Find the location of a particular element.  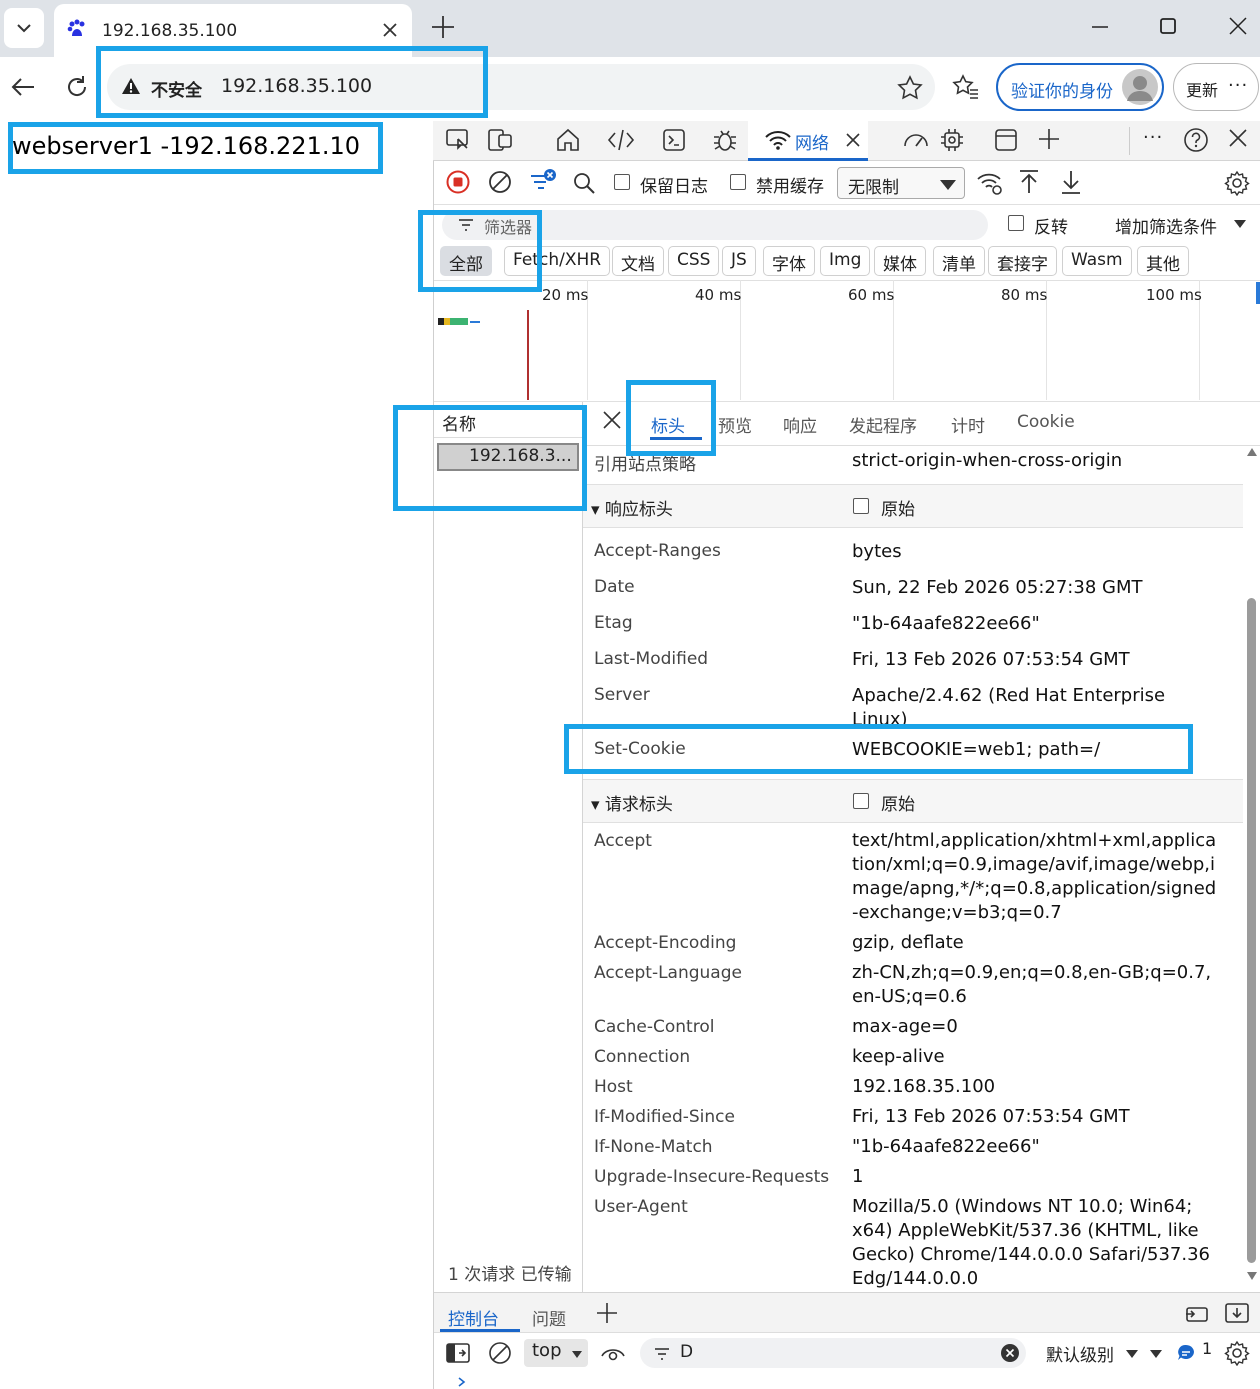

type-filter-chip: Wasm is located at coordinates (1097, 261).